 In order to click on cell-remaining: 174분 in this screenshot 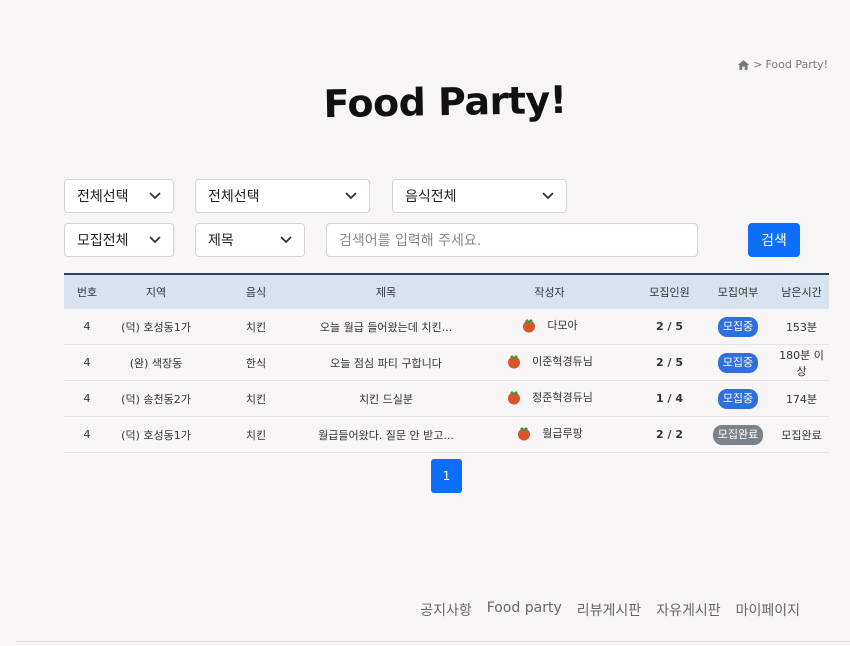, I will do `click(801, 398)`.